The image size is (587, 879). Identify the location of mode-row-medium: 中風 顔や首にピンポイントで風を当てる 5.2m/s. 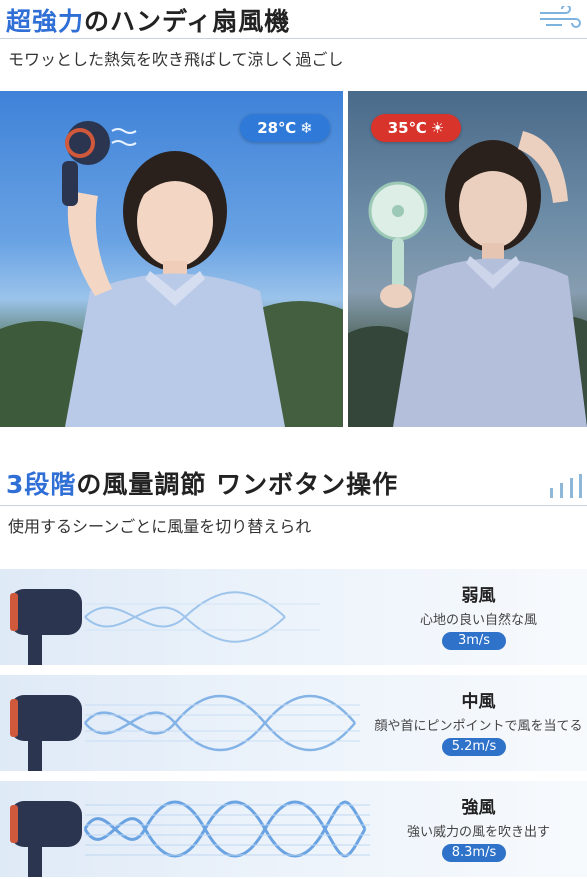
(293, 723).